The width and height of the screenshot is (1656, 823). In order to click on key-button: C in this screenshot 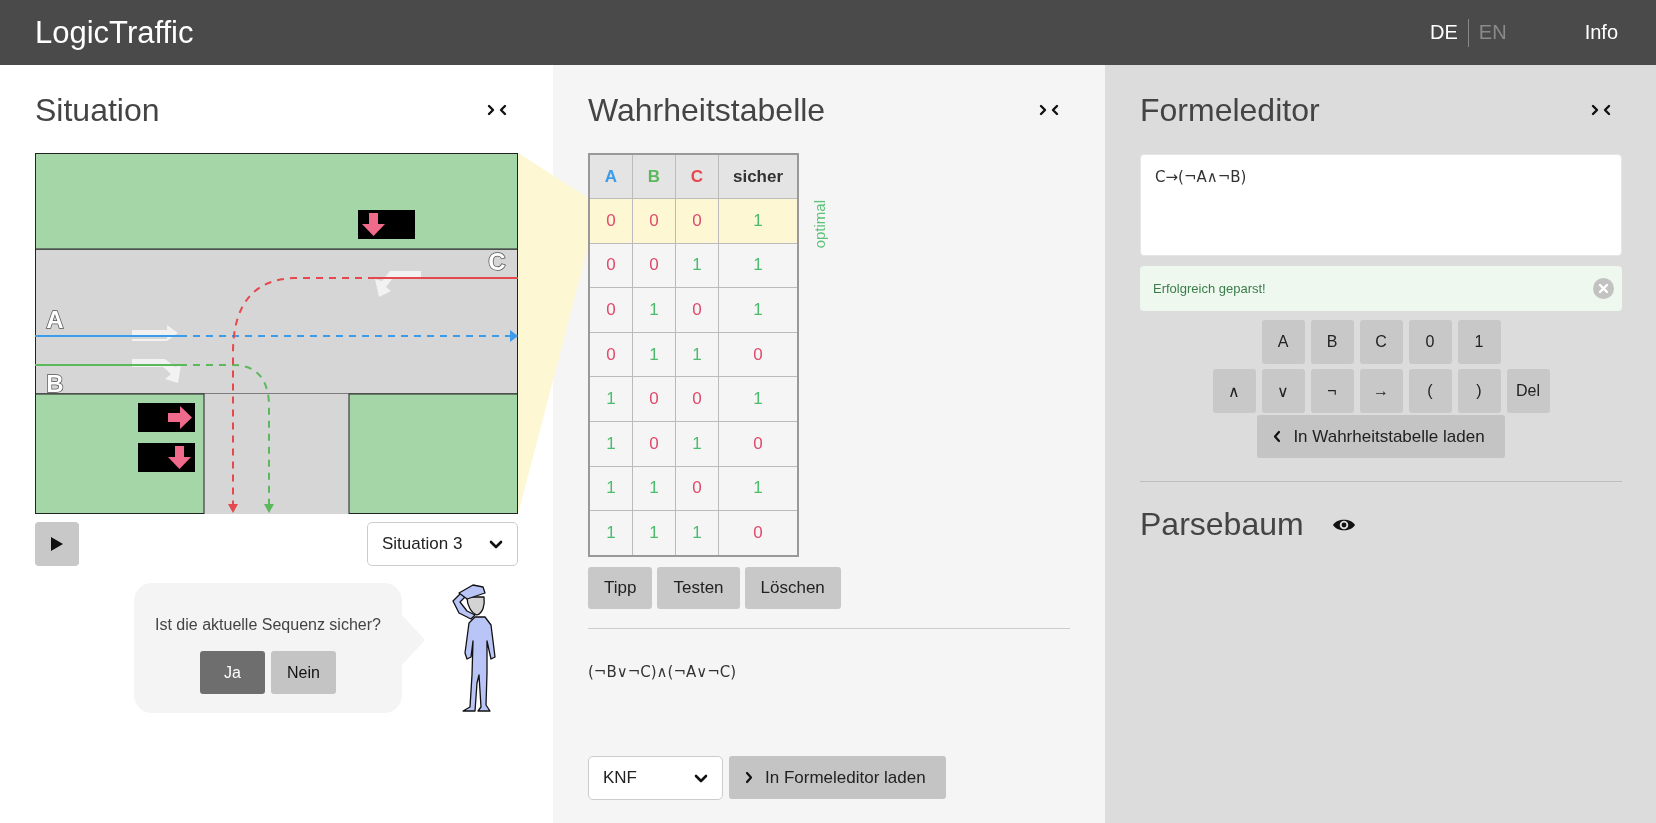, I will do `click(1381, 342)`.